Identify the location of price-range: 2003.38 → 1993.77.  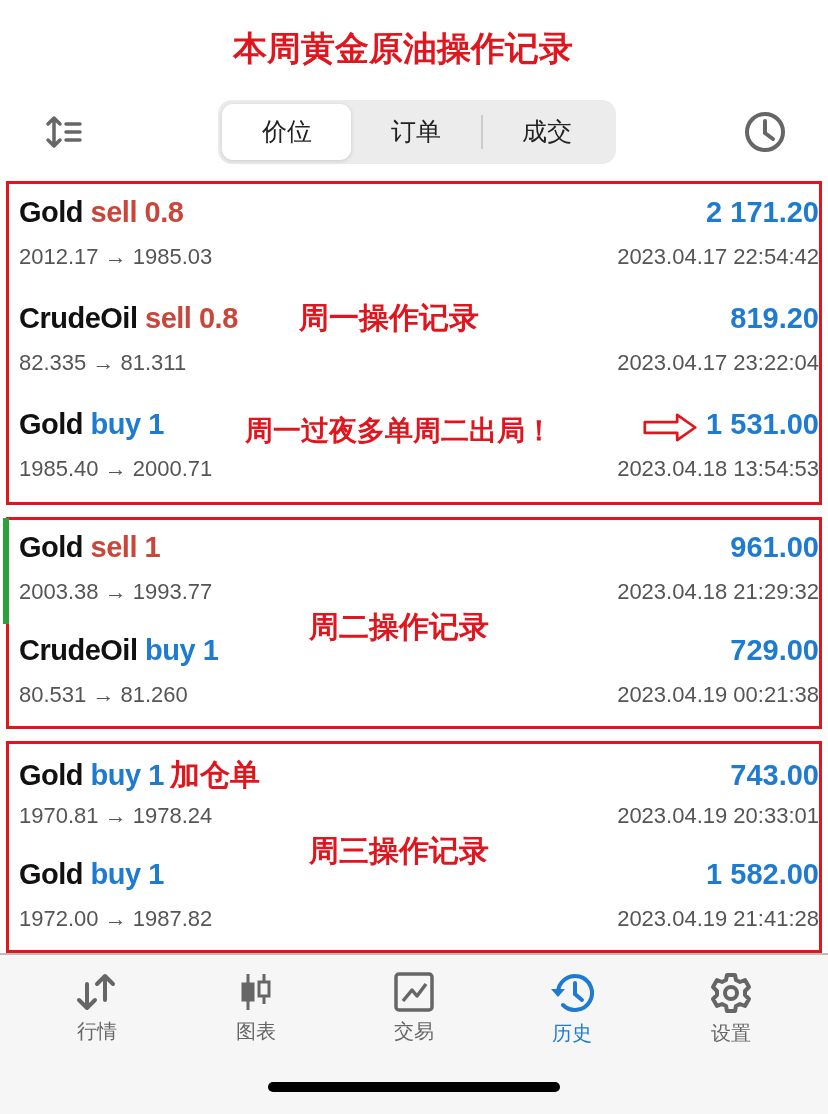
(116, 592).